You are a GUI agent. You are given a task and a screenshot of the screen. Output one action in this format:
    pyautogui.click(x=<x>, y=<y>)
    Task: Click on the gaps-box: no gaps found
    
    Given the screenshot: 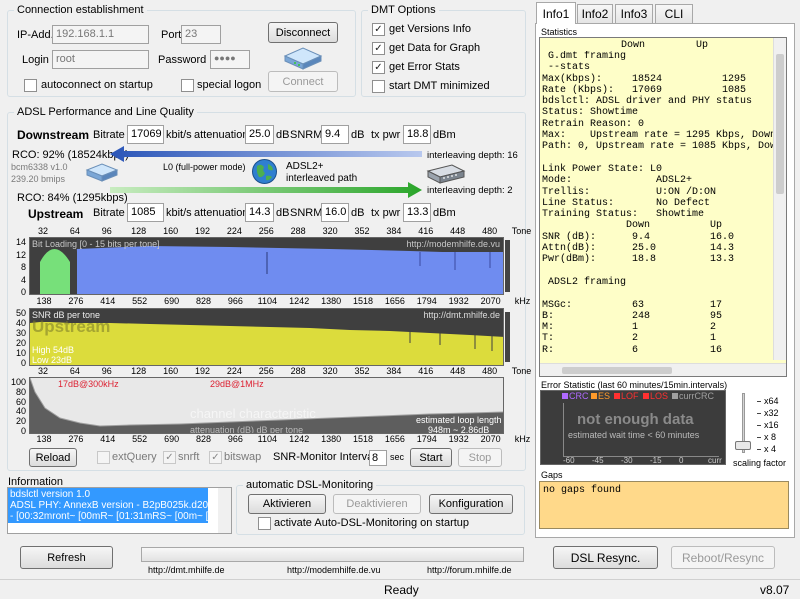 What is the action you would take?
    pyautogui.click(x=664, y=505)
    